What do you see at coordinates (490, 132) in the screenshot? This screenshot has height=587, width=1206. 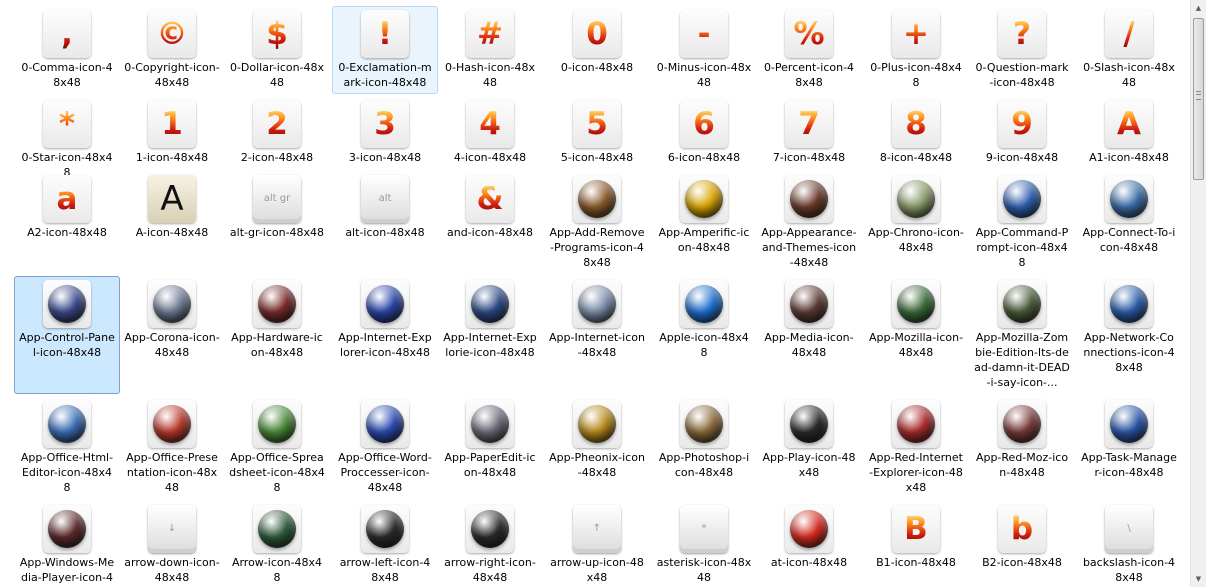 I see `file-item: 4 4-icon-48x48` at bounding box center [490, 132].